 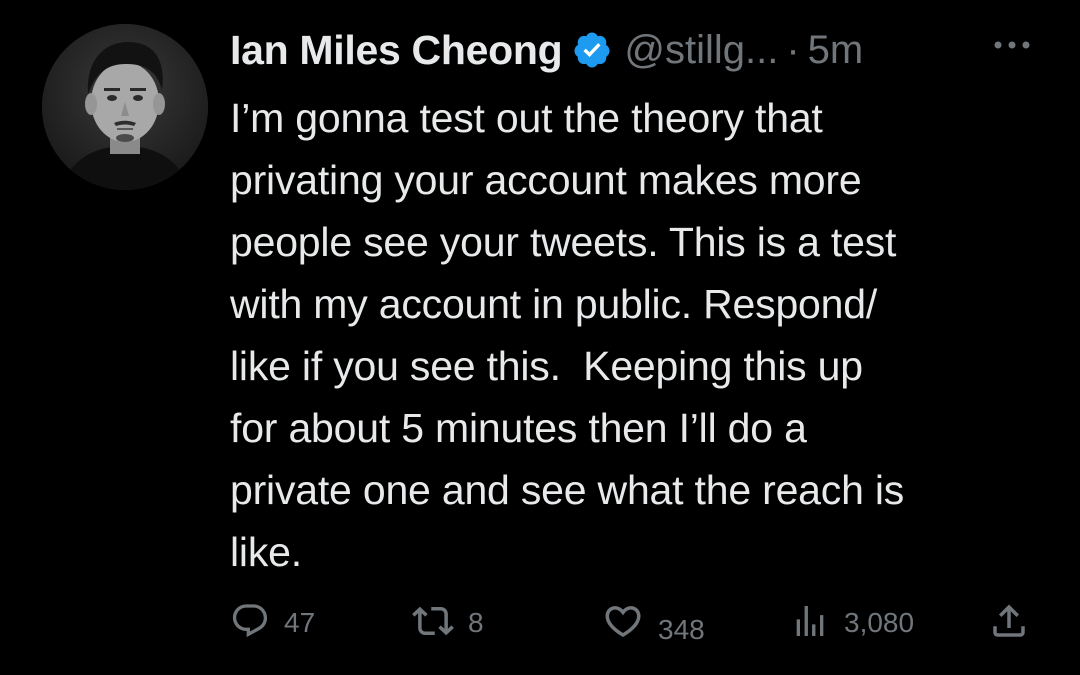 What do you see at coordinates (879, 622) in the screenshot?
I see `views-count: 3,080` at bounding box center [879, 622].